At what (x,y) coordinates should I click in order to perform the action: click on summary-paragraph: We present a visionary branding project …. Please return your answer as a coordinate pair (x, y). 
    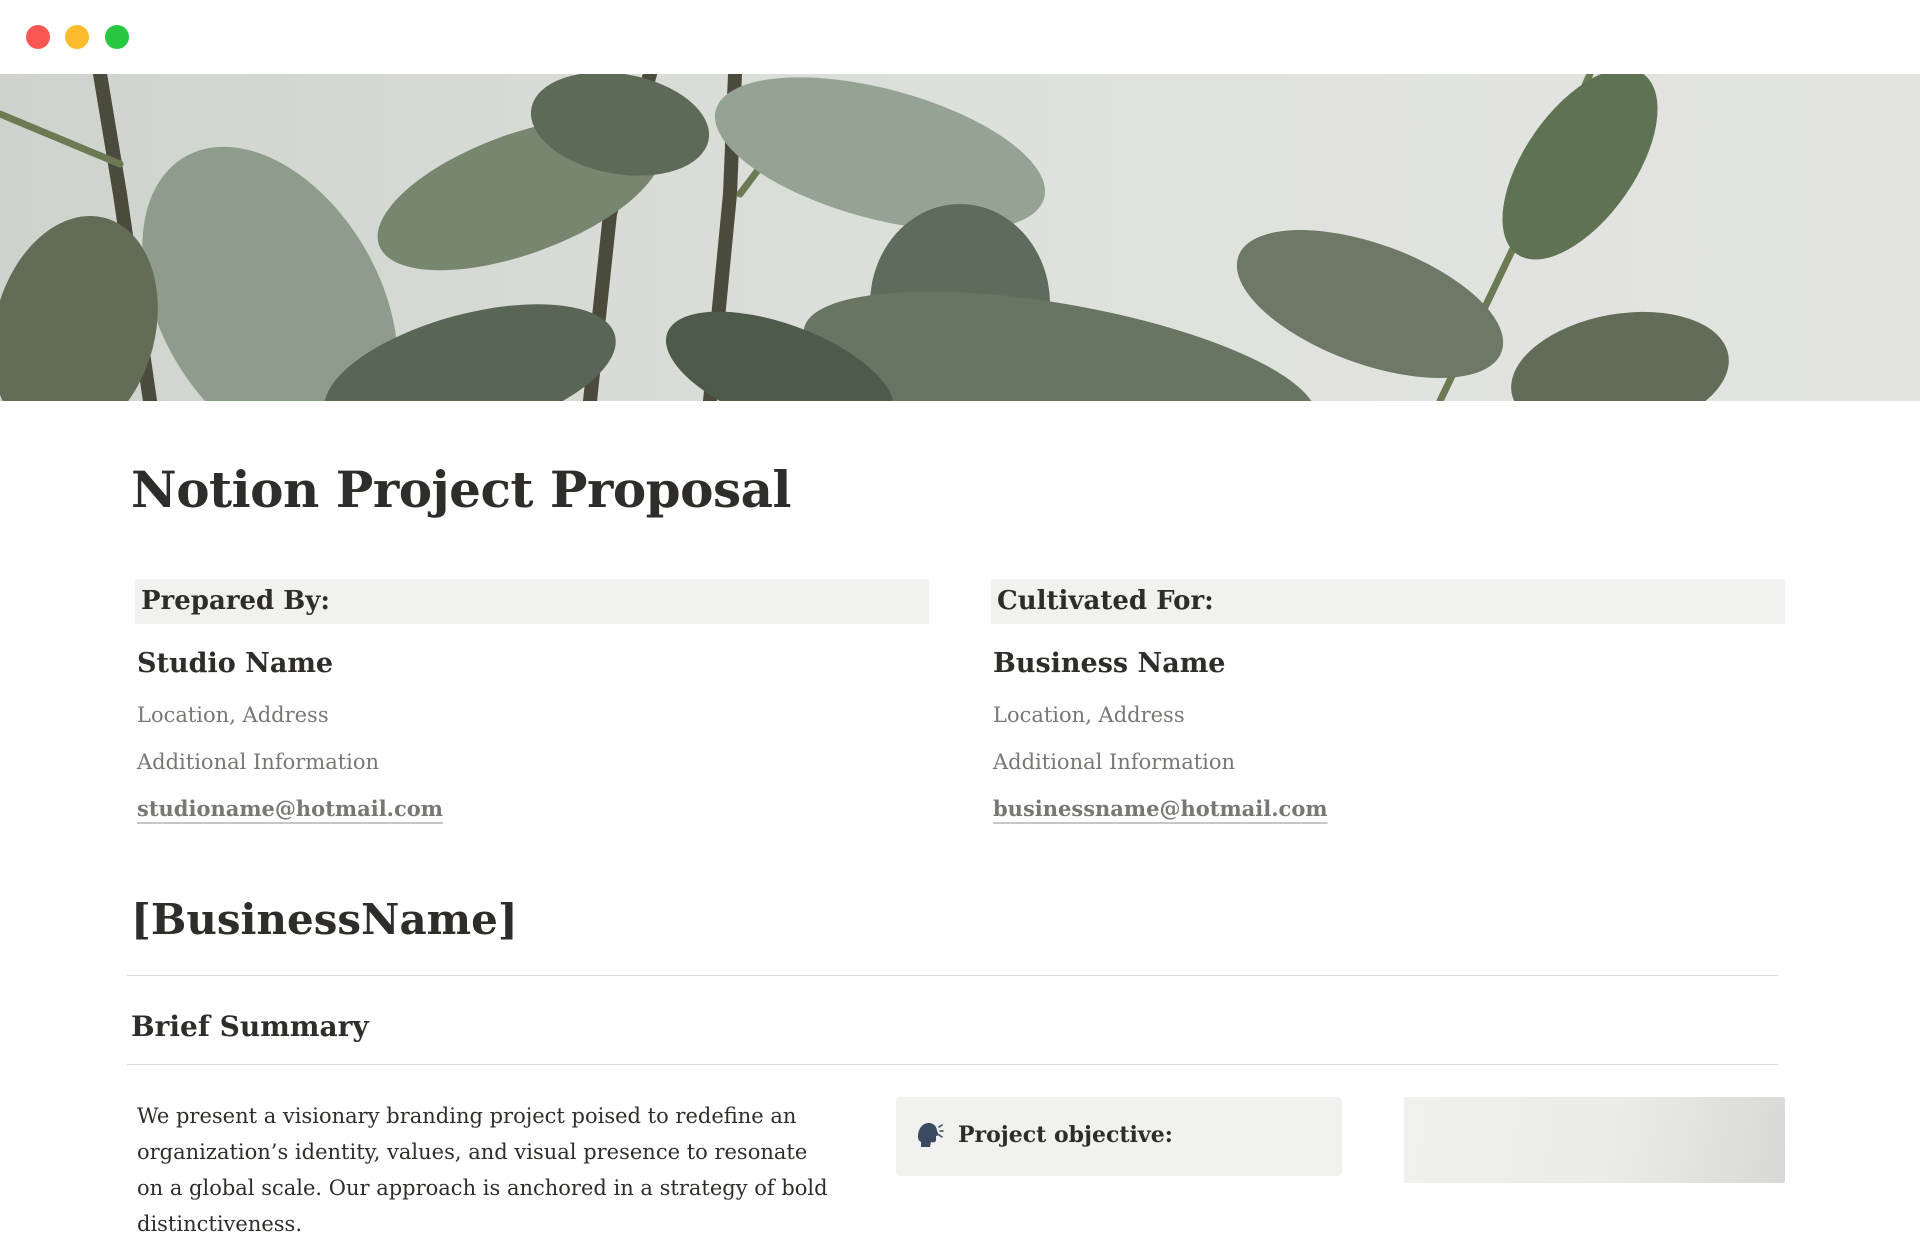
    Looking at the image, I should click on (487, 1170).